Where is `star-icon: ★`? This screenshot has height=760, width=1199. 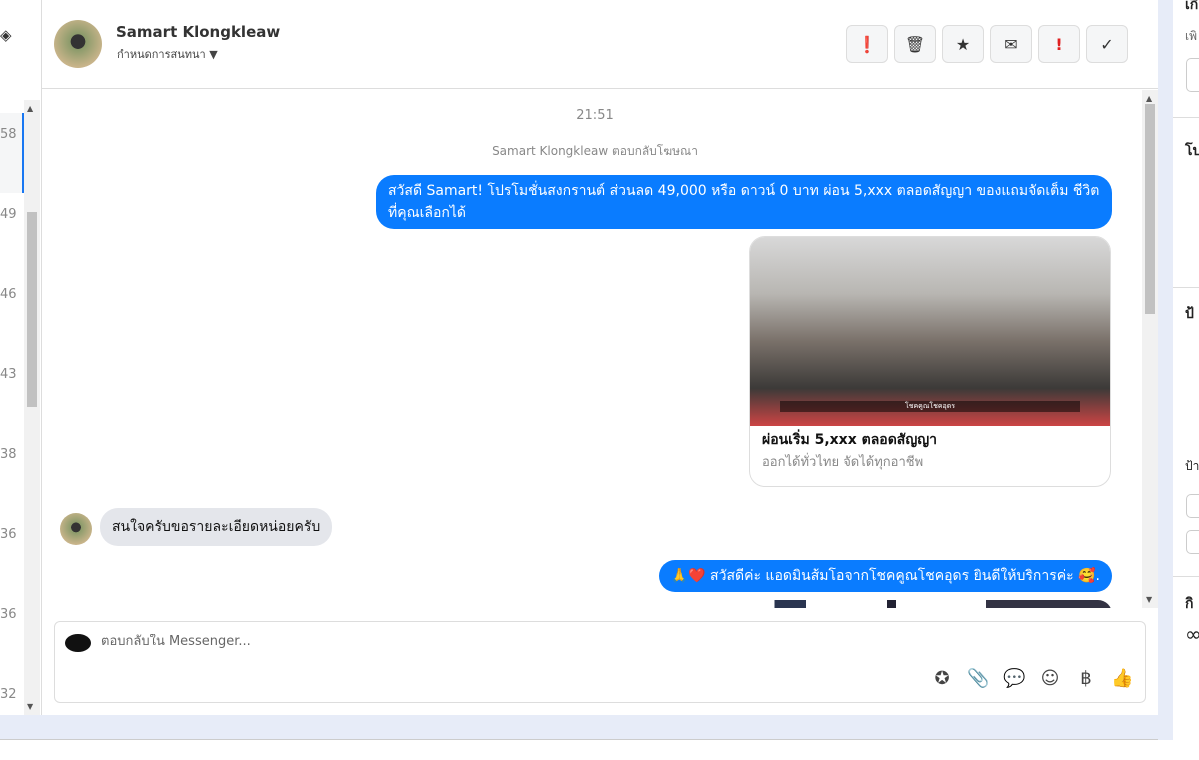
star-icon: ★ is located at coordinates (963, 44).